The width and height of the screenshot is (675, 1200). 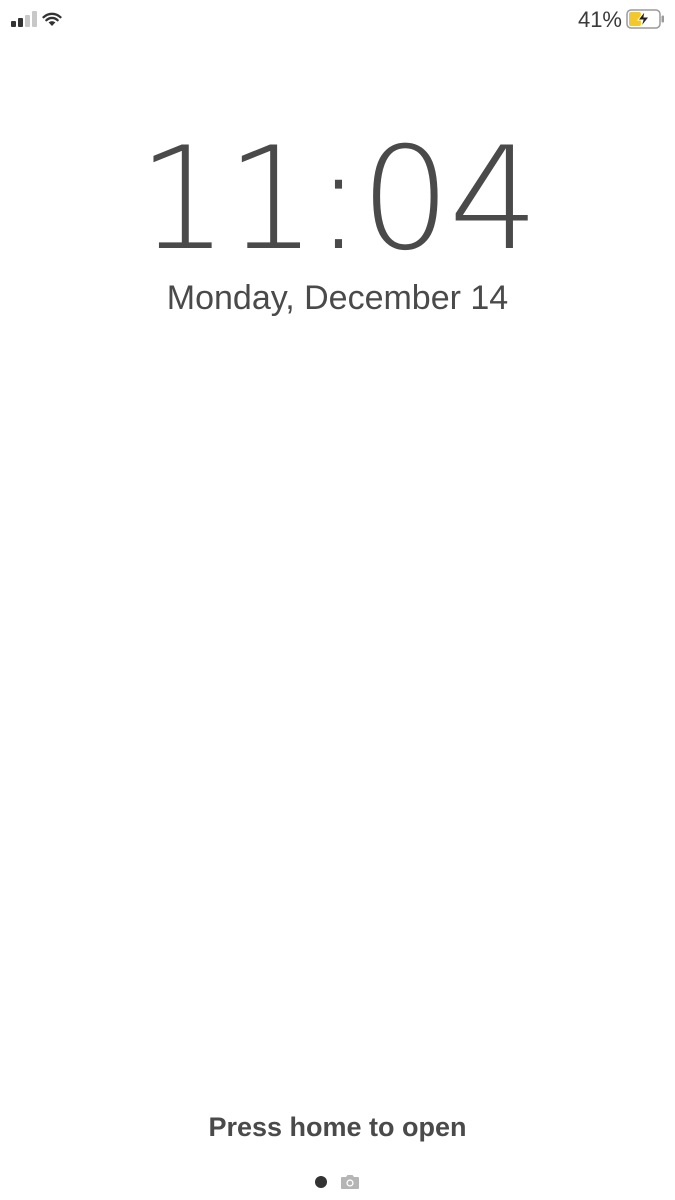 What do you see at coordinates (321, 1182) in the screenshot?
I see `page-dot-icon` at bounding box center [321, 1182].